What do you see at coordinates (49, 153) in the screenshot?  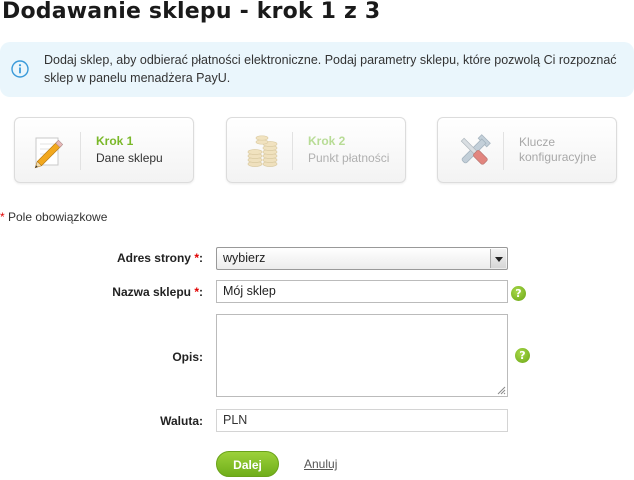 I see `pencil-icon` at bounding box center [49, 153].